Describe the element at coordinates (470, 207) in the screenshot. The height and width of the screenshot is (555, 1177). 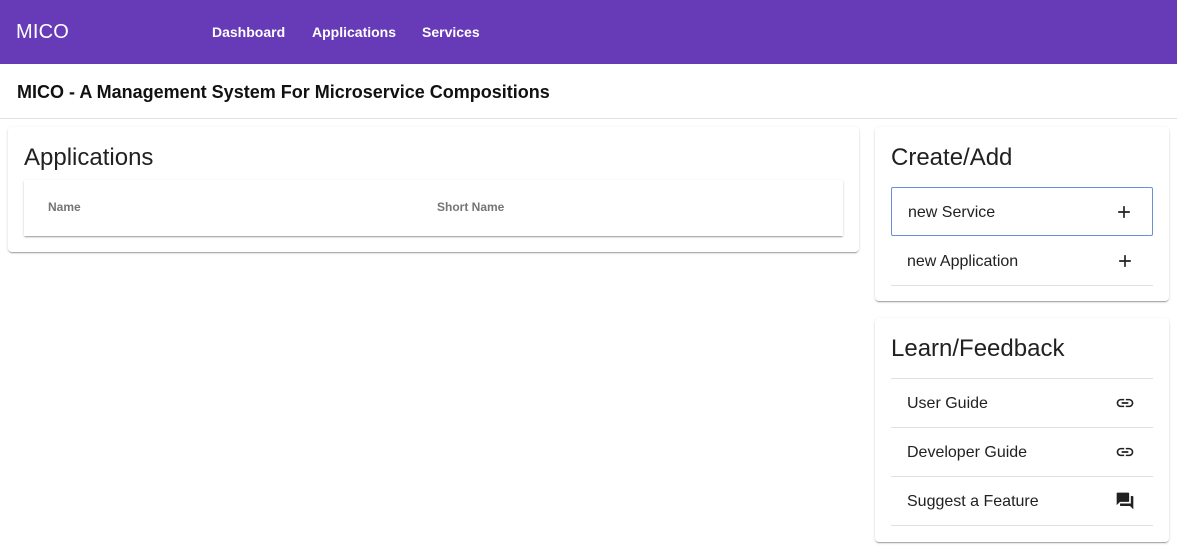
I see `column-header-short-name: Short Name` at that location.